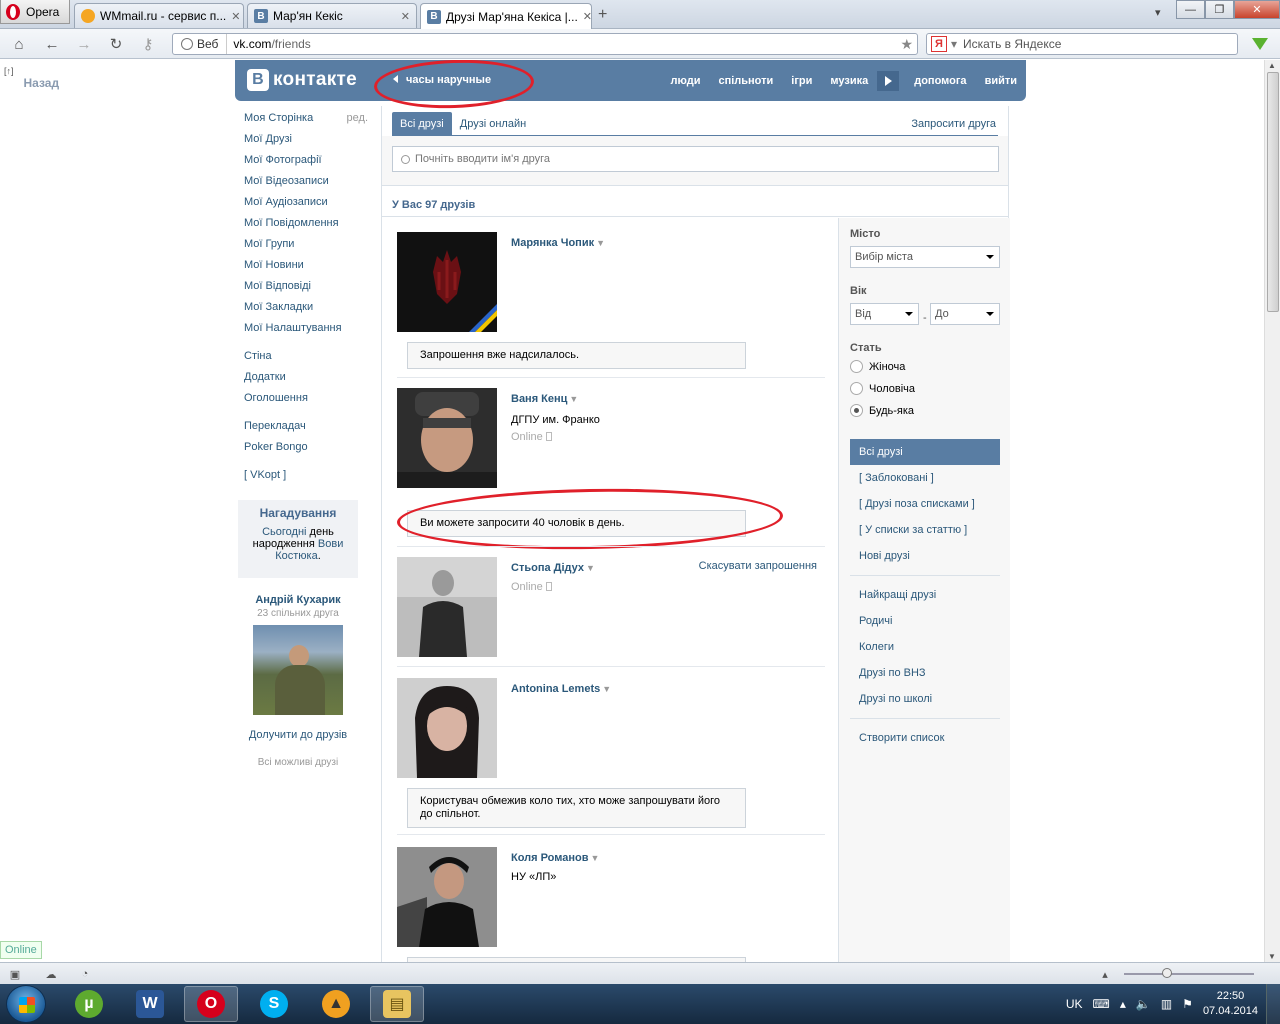 Image resolution: width=1280 pixels, height=1024 pixels. What do you see at coordinates (1143, 1004) in the screenshot?
I see `volume-icon: 🔈` at bounding box center [1143, 1004].